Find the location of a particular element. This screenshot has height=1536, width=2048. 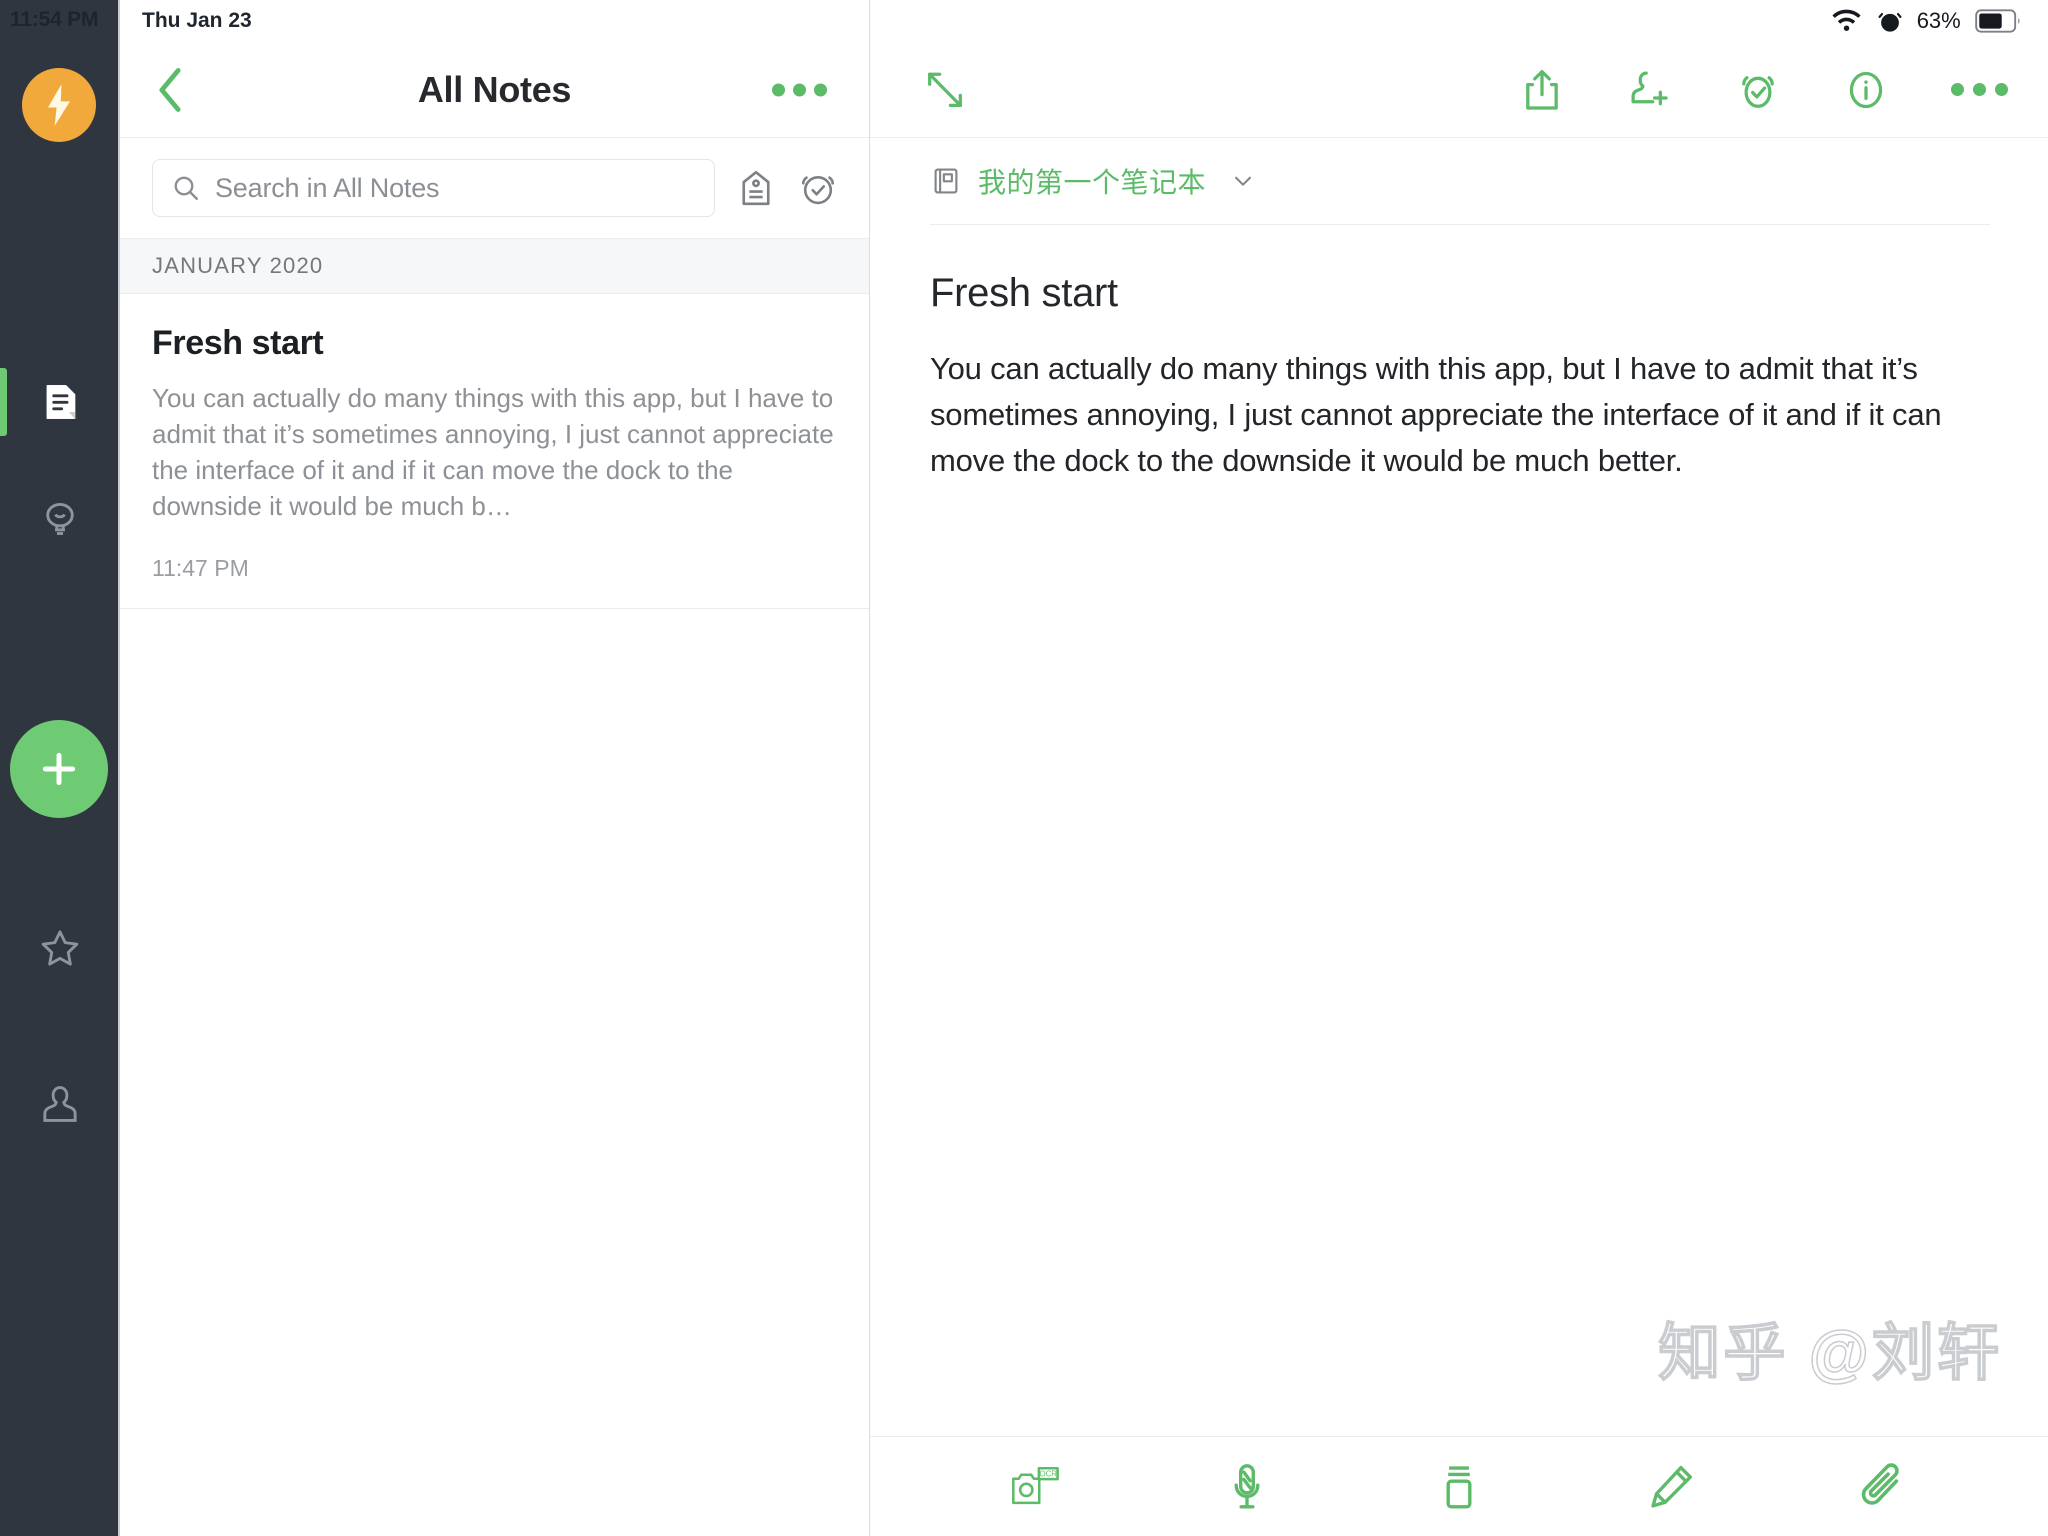

microphone-icon is located at coordinates (1247, 1485).